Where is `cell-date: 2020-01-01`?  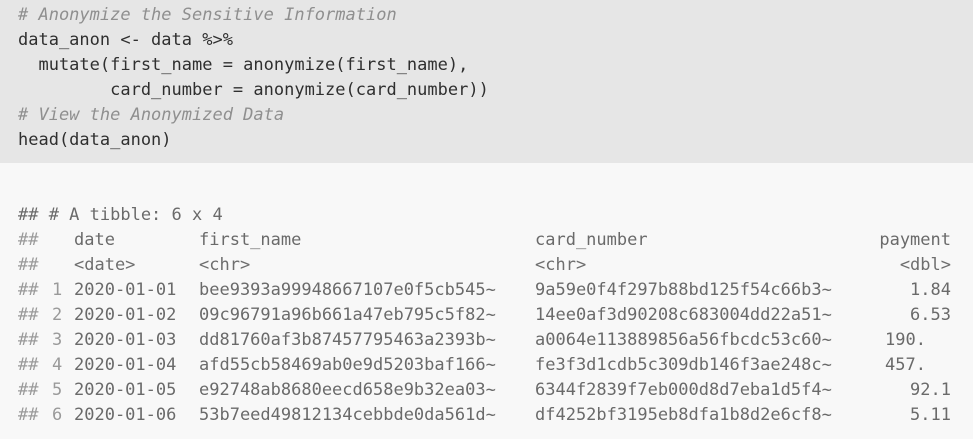
cell-date: 2020-01-01 is located at coordinates (125, 290).